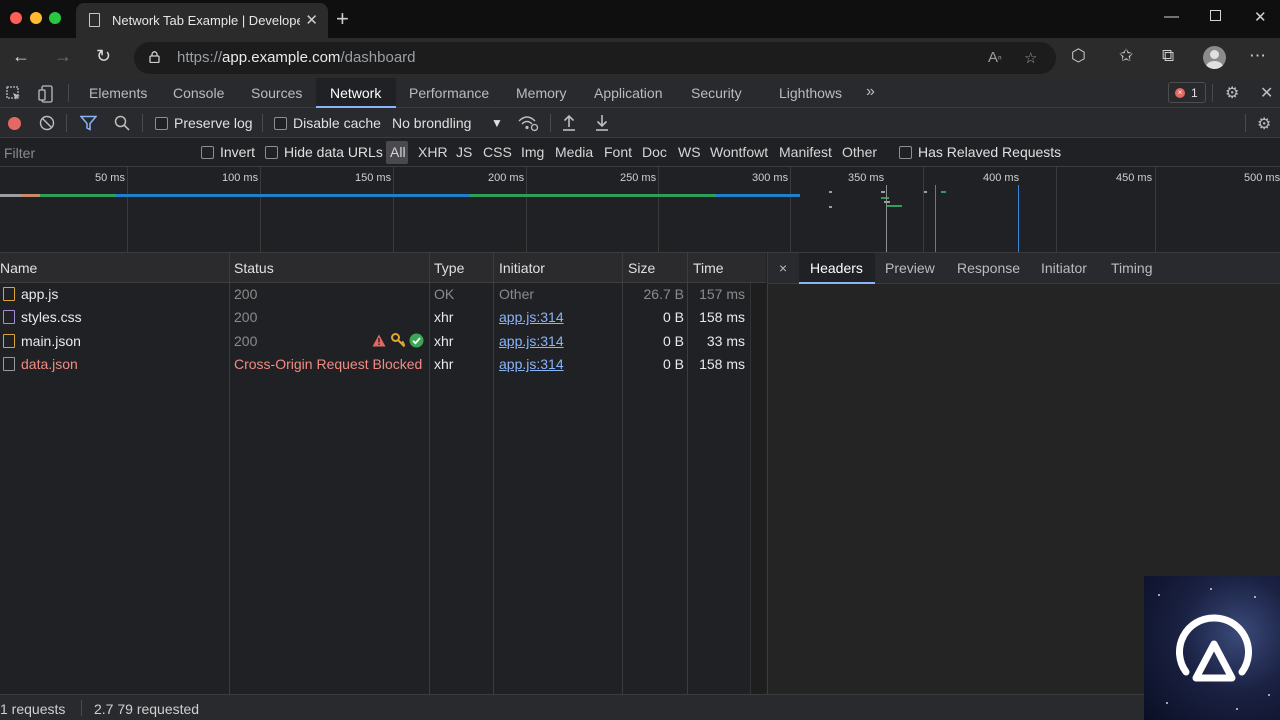  What do you see at coordinates (202, 20) in the screenshot?
I see `browser-tab: Network Tab Example | Developer ✕` at bounding box center [202, 20].